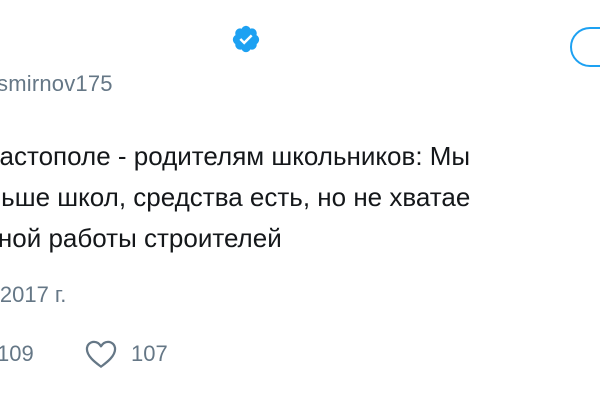 The height and width of the screenshot is (400, 600). I want to click on tweet-actions: 109 107, so click(300, 354).